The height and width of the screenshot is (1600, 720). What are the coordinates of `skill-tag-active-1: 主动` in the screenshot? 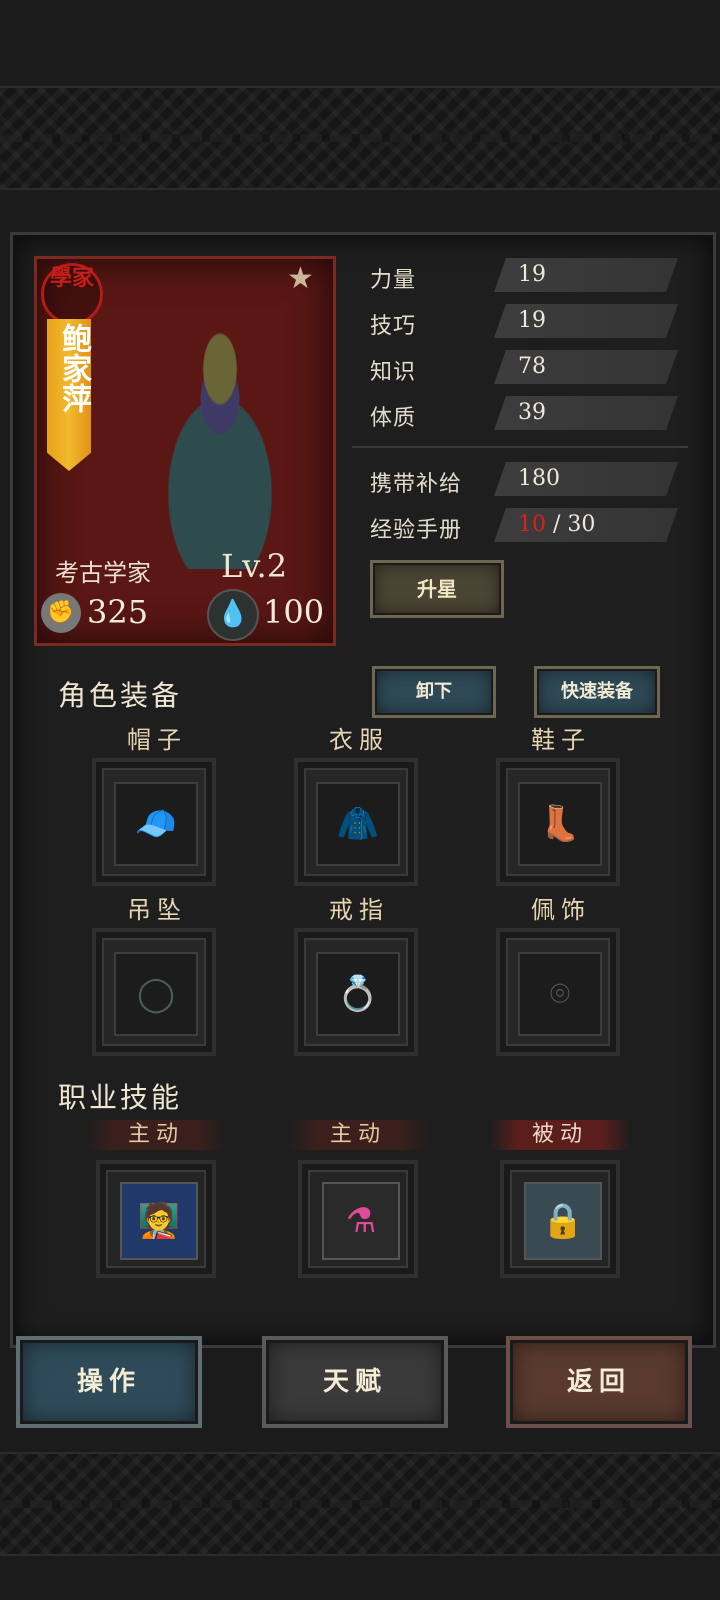 It's located at (156, 1135).